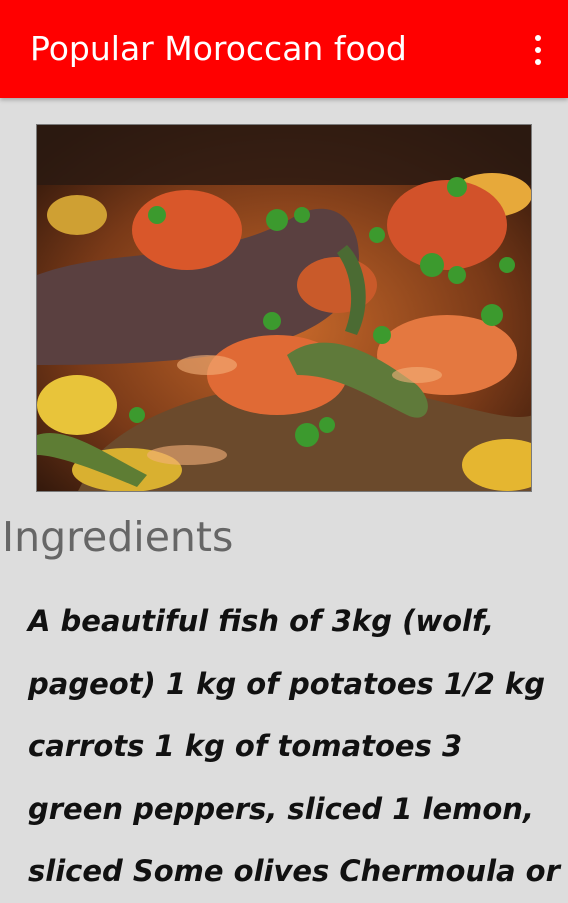 The image size is (568, 903). I want to click on more-vert-icon, so click(538, 50).